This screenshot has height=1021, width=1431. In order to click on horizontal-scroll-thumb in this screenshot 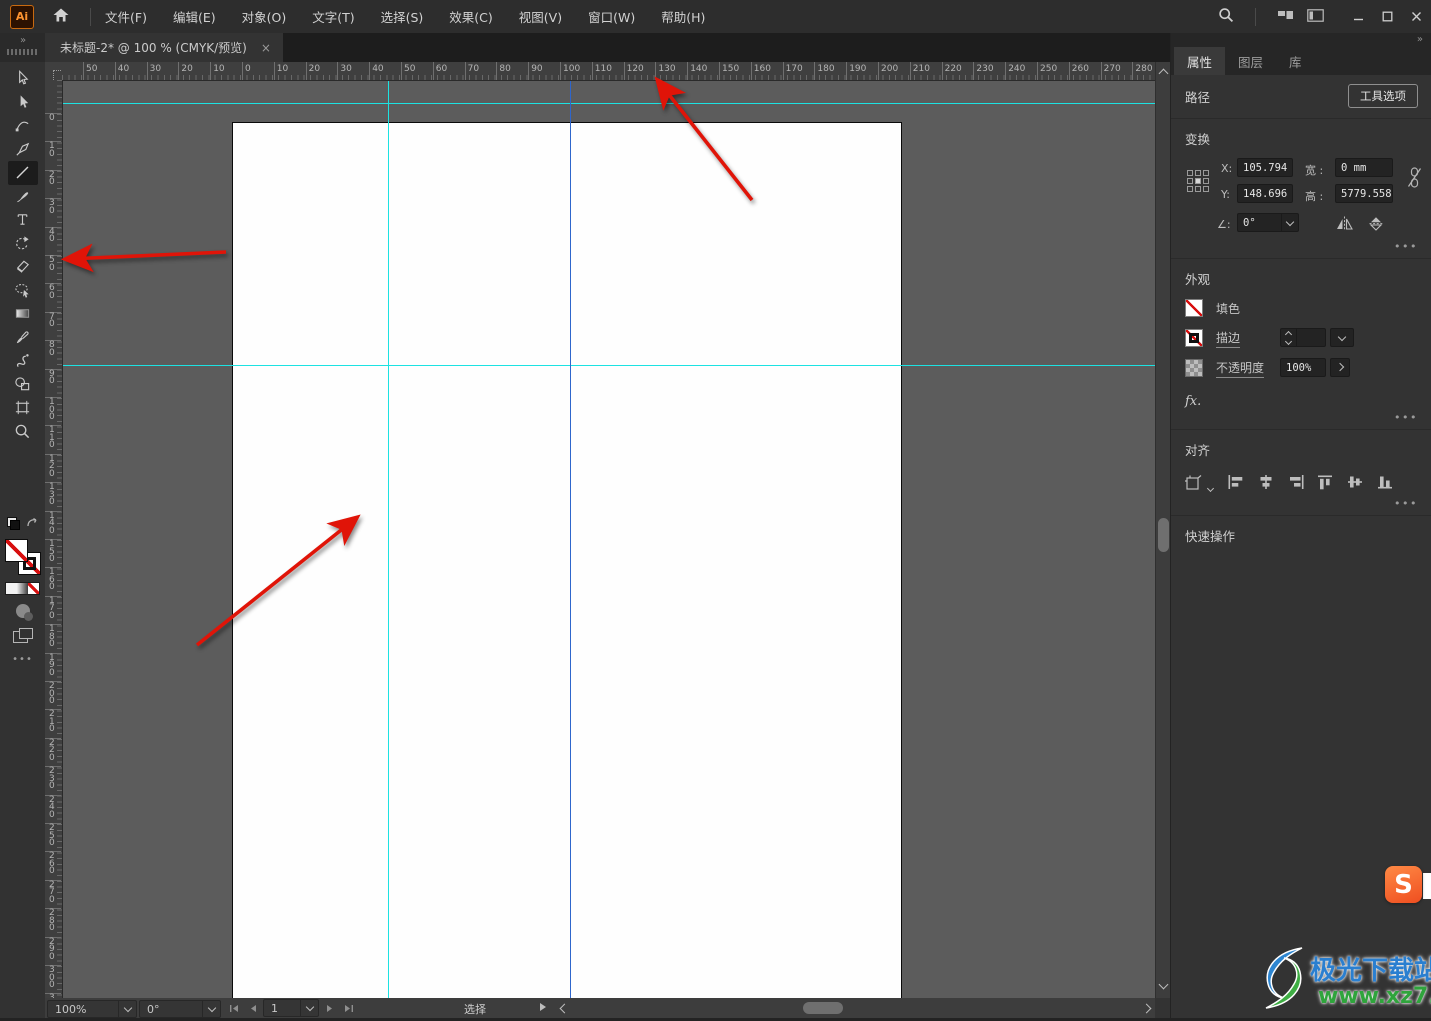, I will do `click(823, 1008)`.